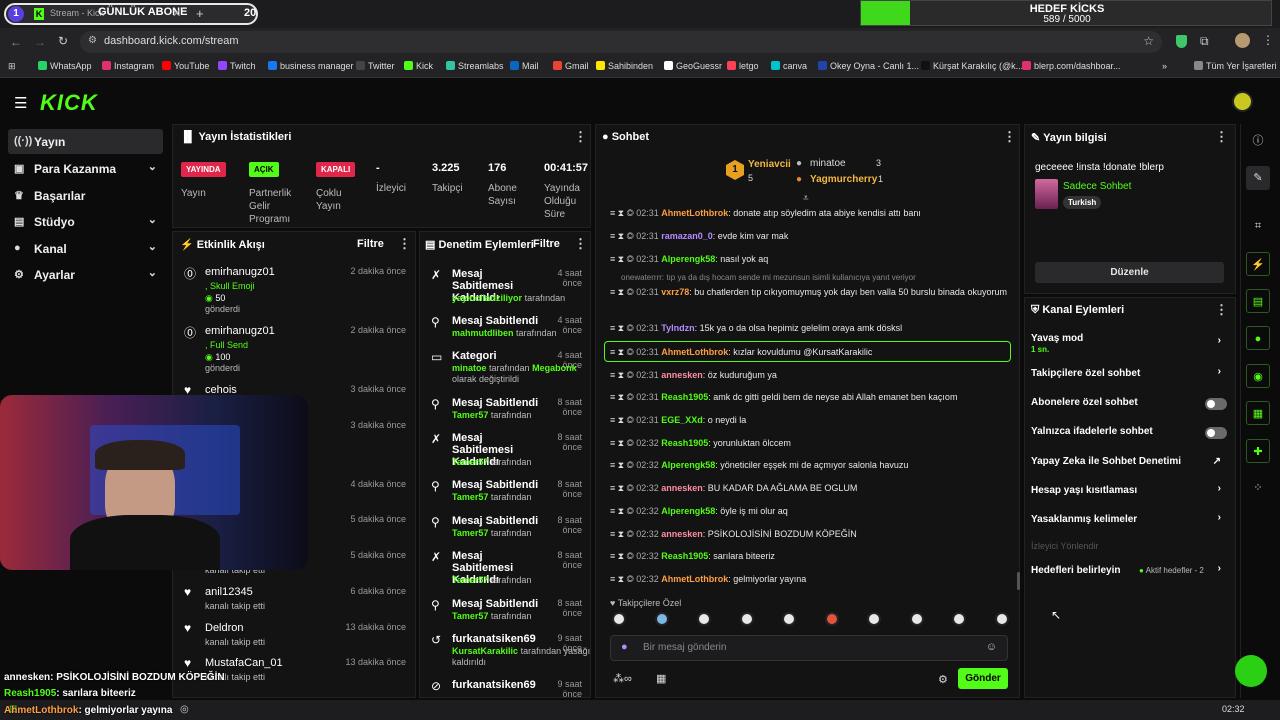 Image resolution: width=1280 pixels, height=720 pixels. What do you see at coordinates (743, 66) in the screenshot?
I see `bookmark-item: letgo` at bounding box center [743, 66].